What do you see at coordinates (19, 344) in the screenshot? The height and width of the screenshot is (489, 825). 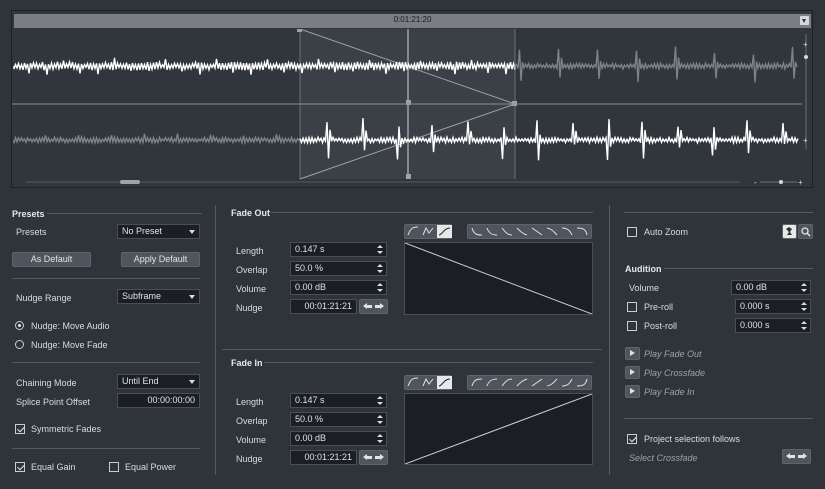 I see `nudge-move-fade-radio` at bounding box center [19, 344].